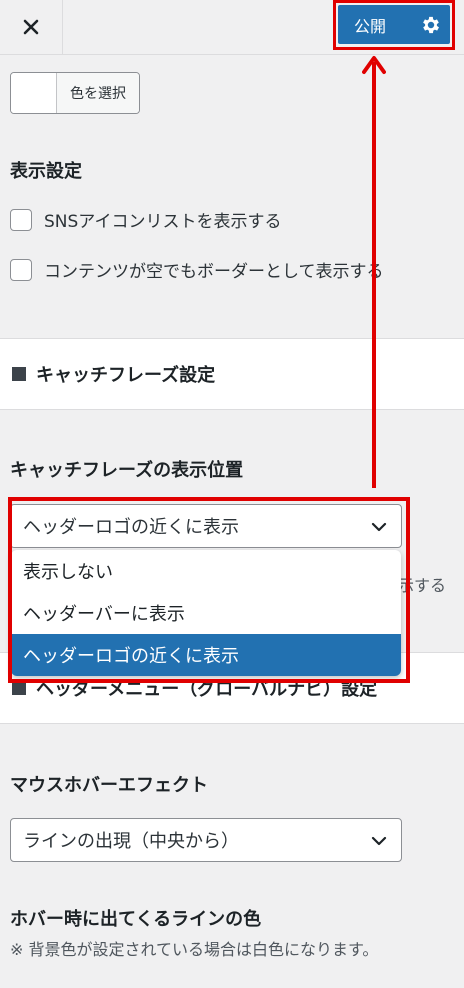  Describe the element at coordinates (131, 841) in the screenshot. I see `mouse-hover-effect-selected: ラインの出現（中央から）` at that location.